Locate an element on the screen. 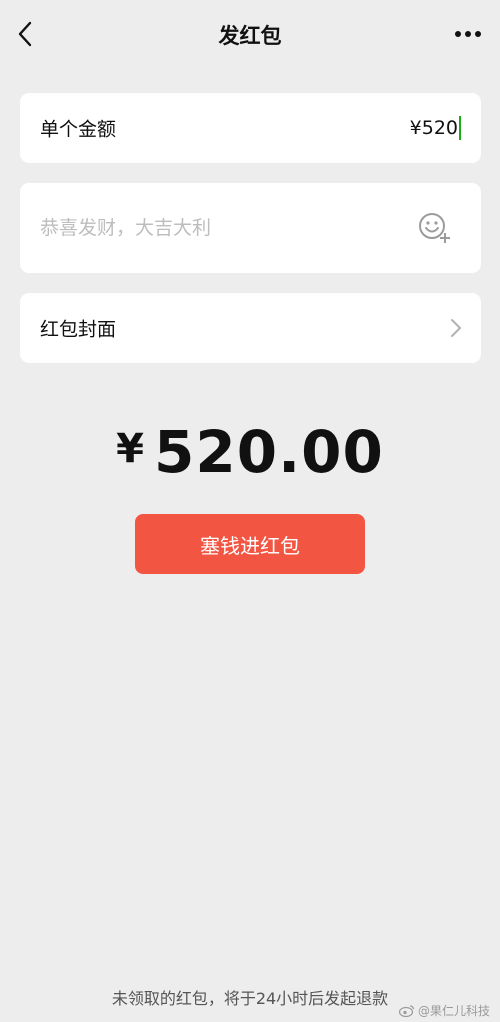 The width and height of the screenshot is (500, 1022). top-bar: 发红包 is located at coordinates (250, 36).